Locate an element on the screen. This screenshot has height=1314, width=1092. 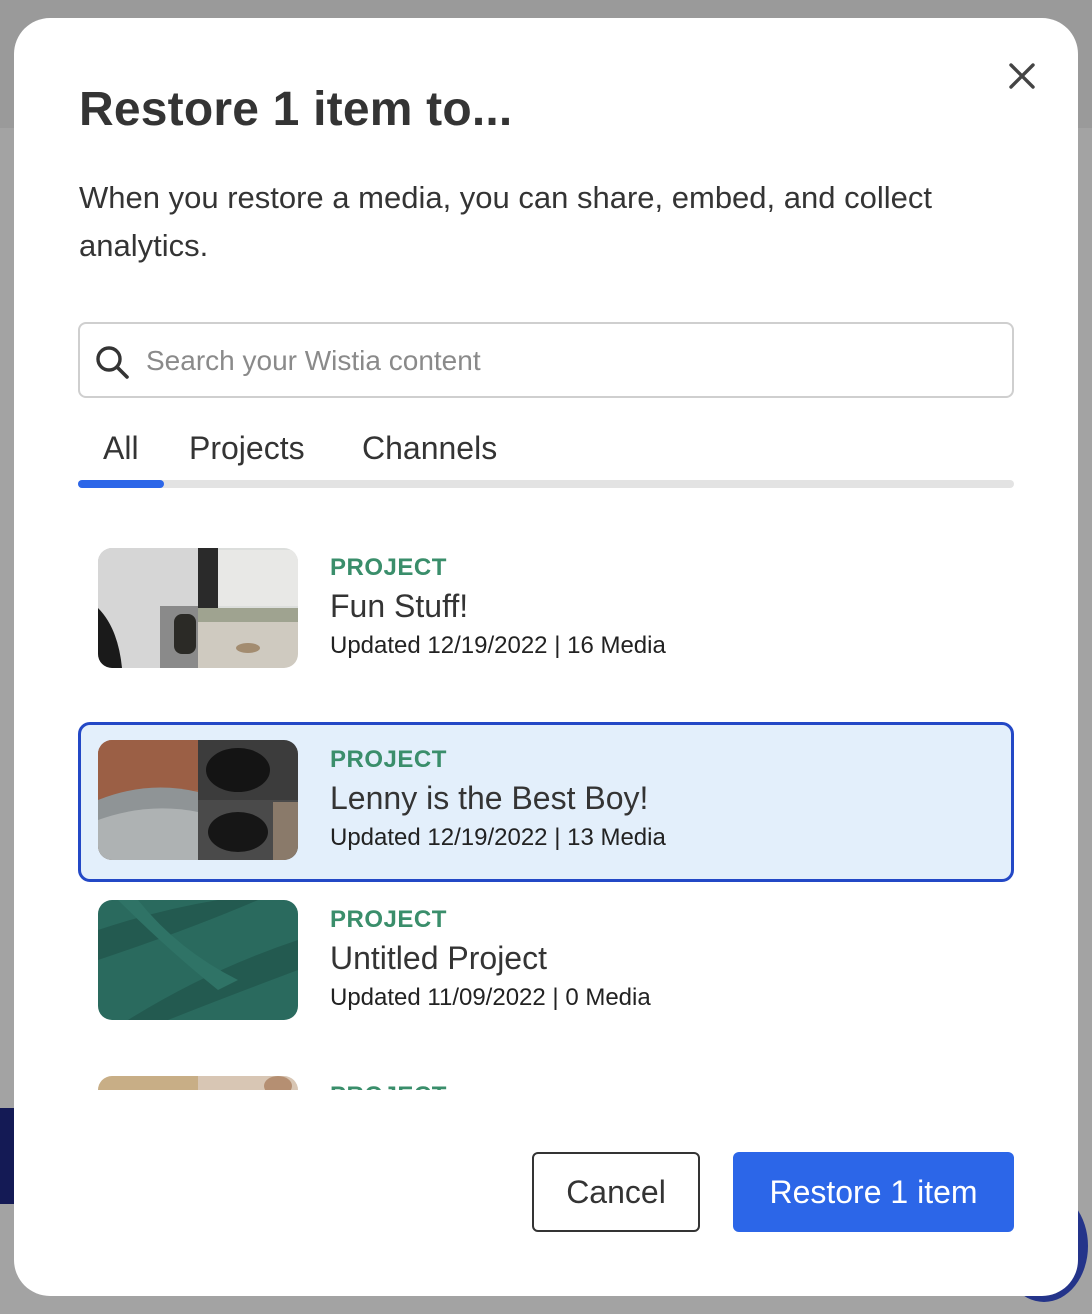
item-text: PROJECT is located at coordinates (388, 1085).